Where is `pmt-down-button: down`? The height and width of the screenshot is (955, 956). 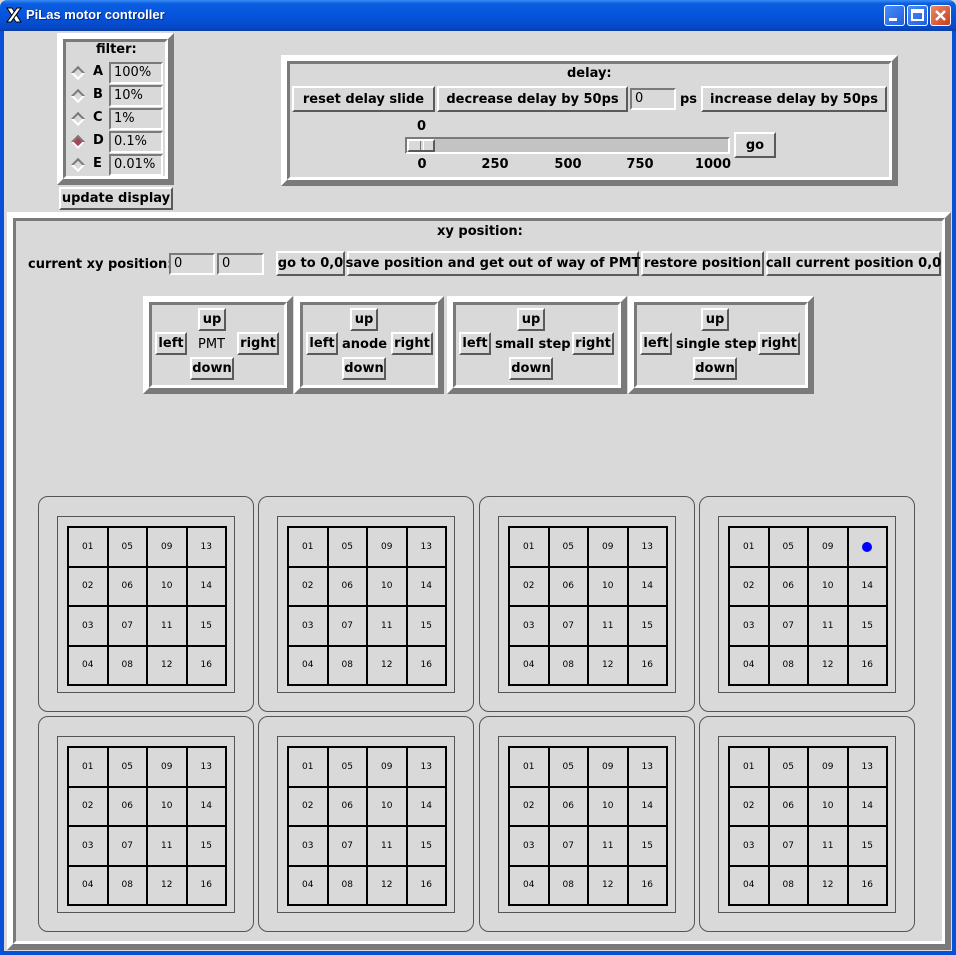
pmt-down-button: down is located at coordinates (212, 368).